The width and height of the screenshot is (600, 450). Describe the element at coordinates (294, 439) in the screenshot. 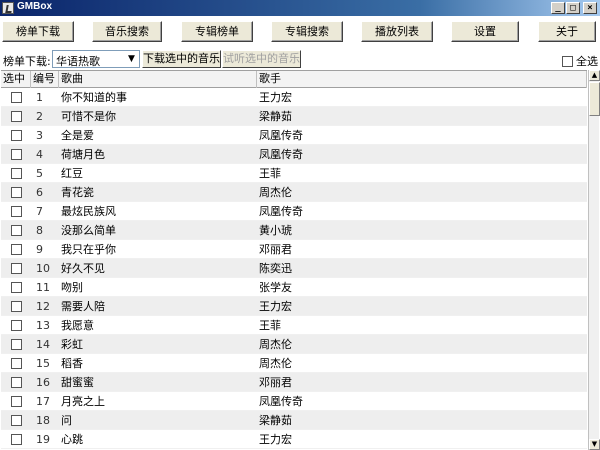

I see `table-row: 19 心跳 王力宏` at that location.